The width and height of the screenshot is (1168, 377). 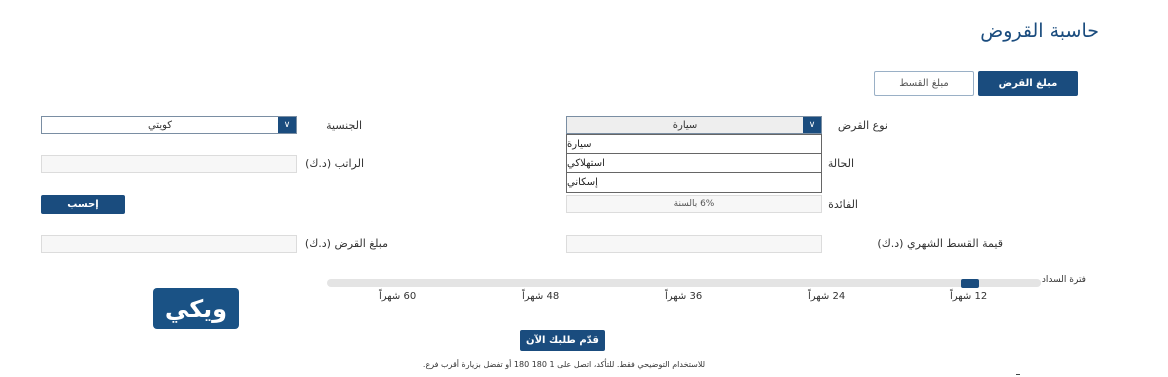 I want to click on salary-input, so click(x=169, y=164).